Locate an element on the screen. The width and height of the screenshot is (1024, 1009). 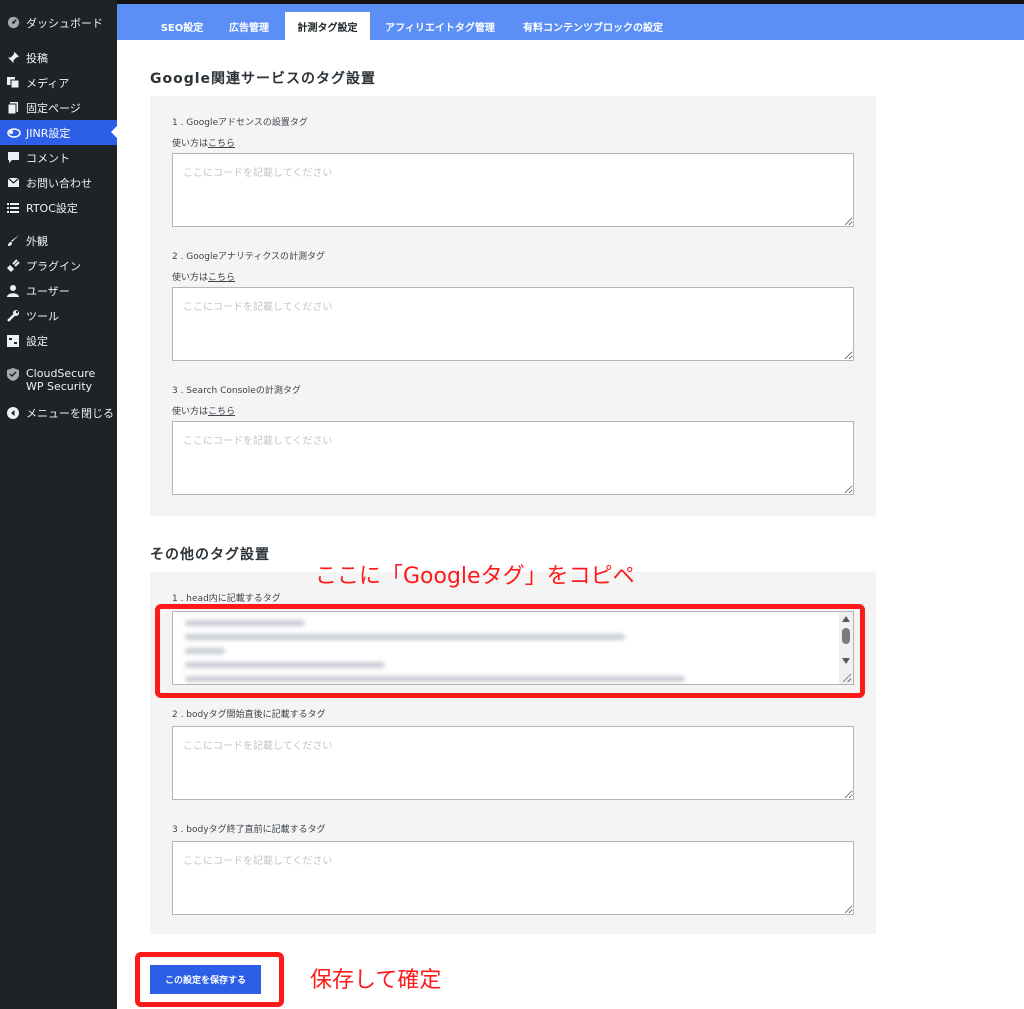
sidebar-item-media: メディア is located at coordinates (58, 82).